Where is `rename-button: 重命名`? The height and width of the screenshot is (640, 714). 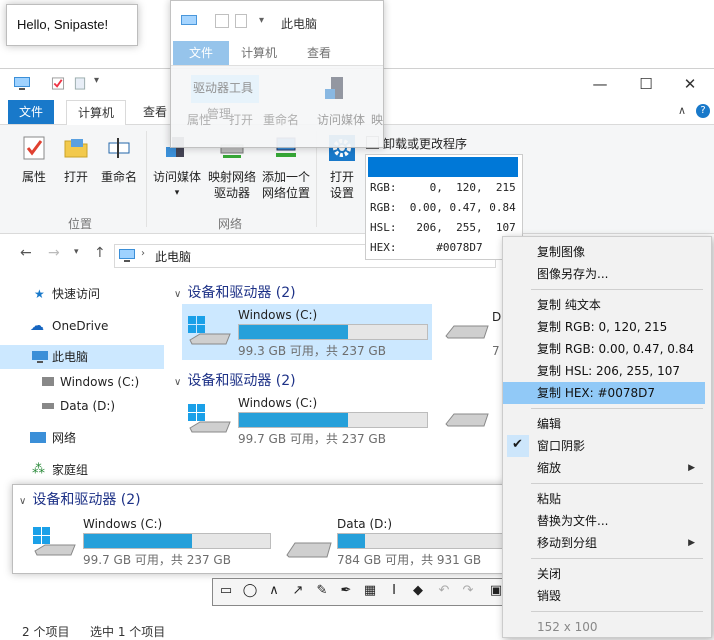
rename-button: 重命名 is located at coordinates (119, 160).